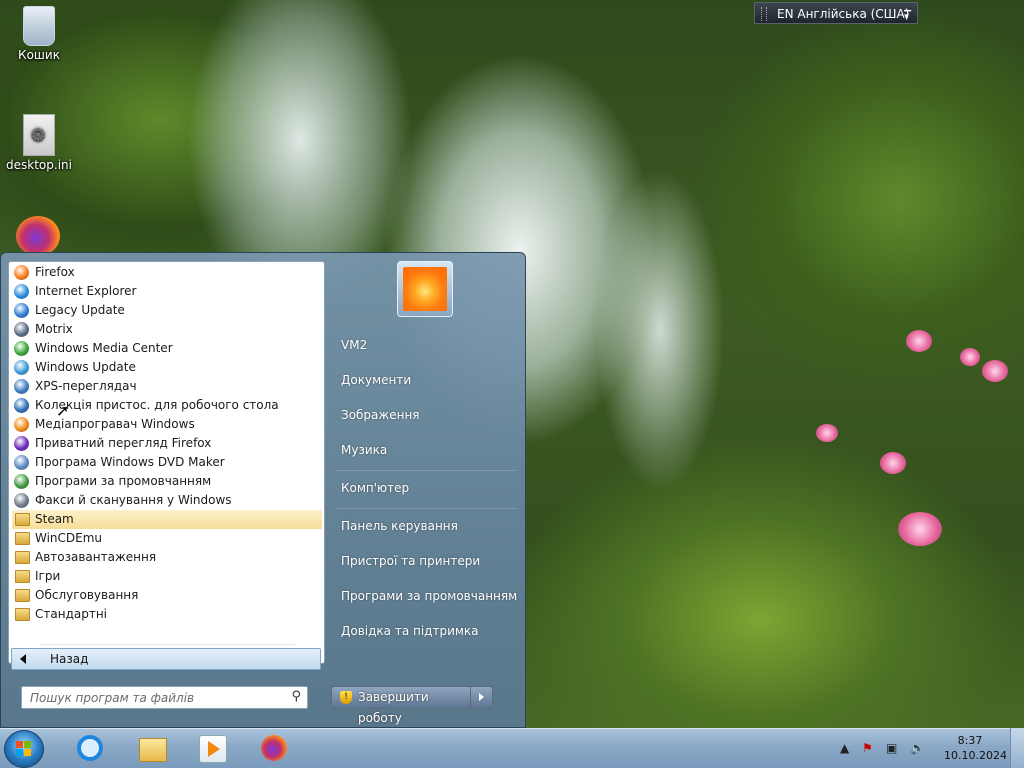  What do you see at coordinates (844, 748) in the screenshot?
I see `show-hidden-icons-icon: ▲` at bounding box center [844, 748].